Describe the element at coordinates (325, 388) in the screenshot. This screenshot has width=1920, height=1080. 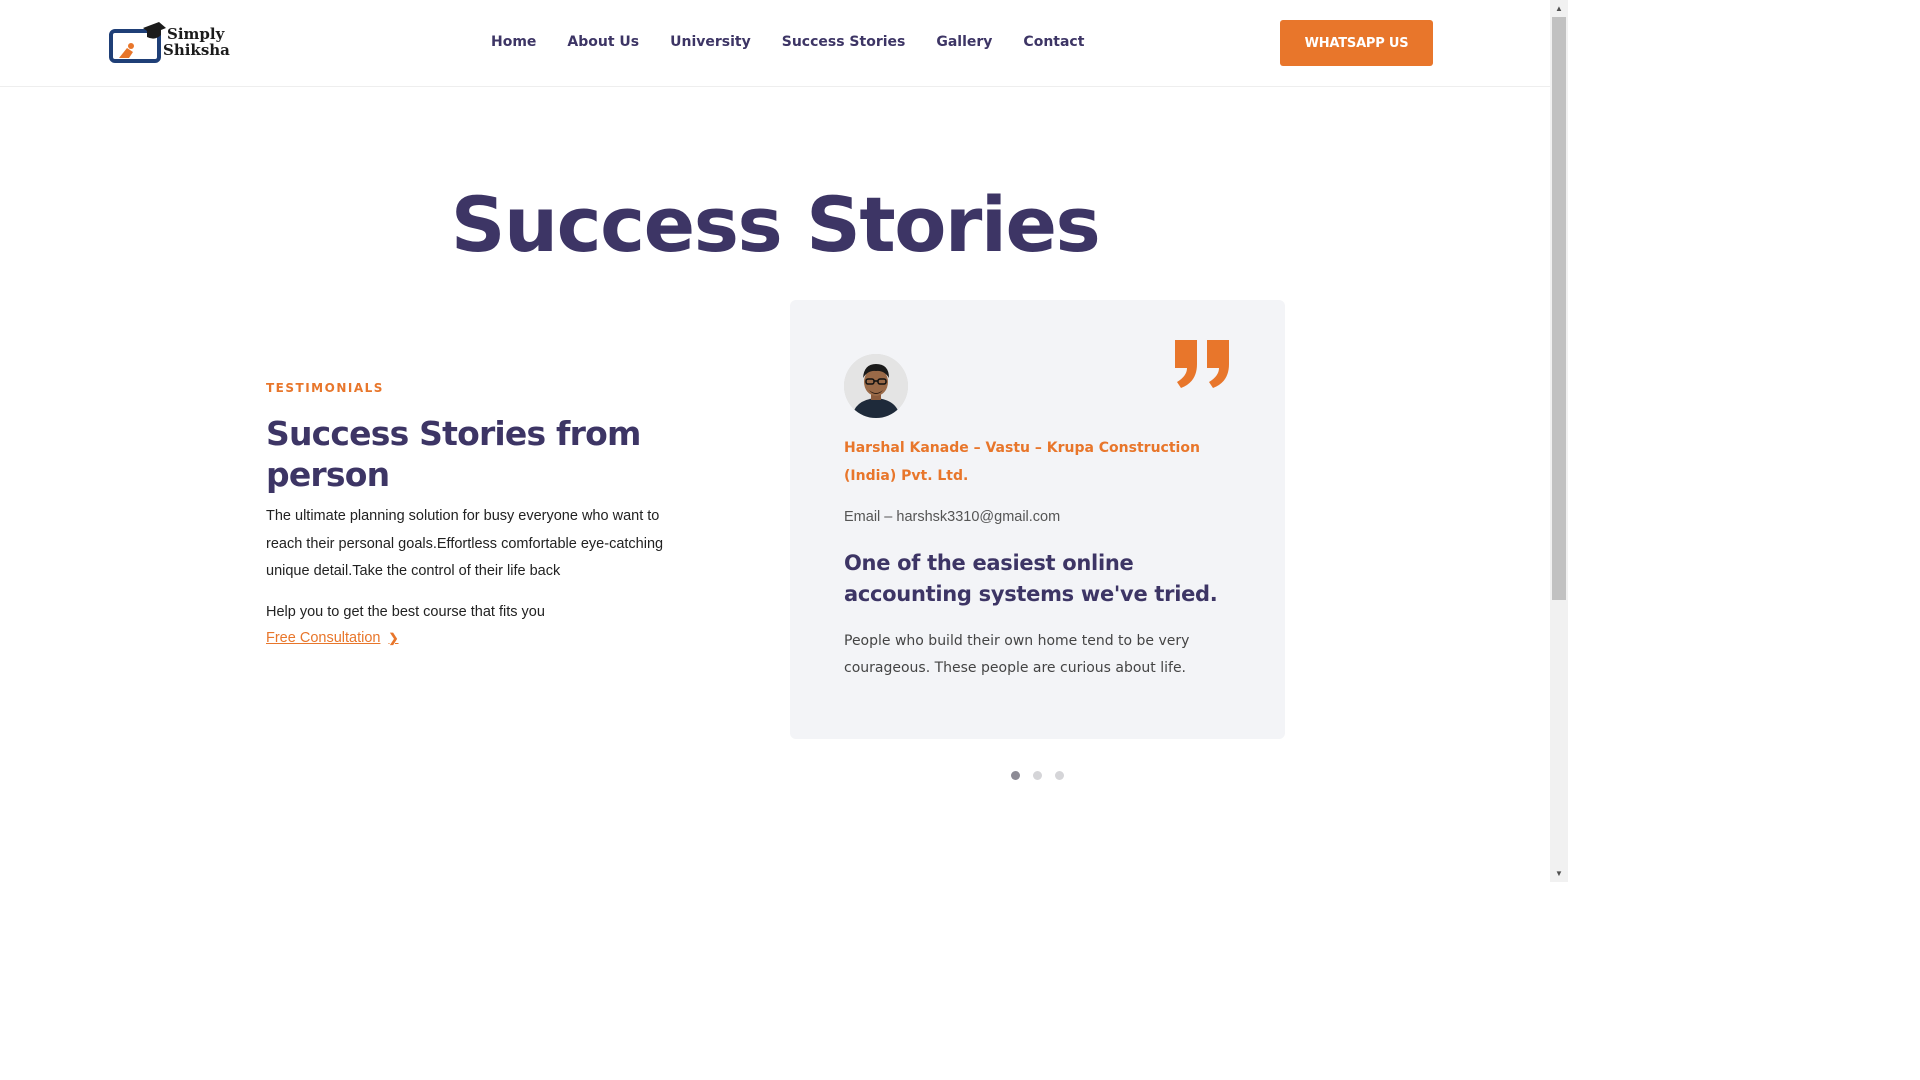
I see `testimonials-eyebrow: TESTIMONIALS` at that location.